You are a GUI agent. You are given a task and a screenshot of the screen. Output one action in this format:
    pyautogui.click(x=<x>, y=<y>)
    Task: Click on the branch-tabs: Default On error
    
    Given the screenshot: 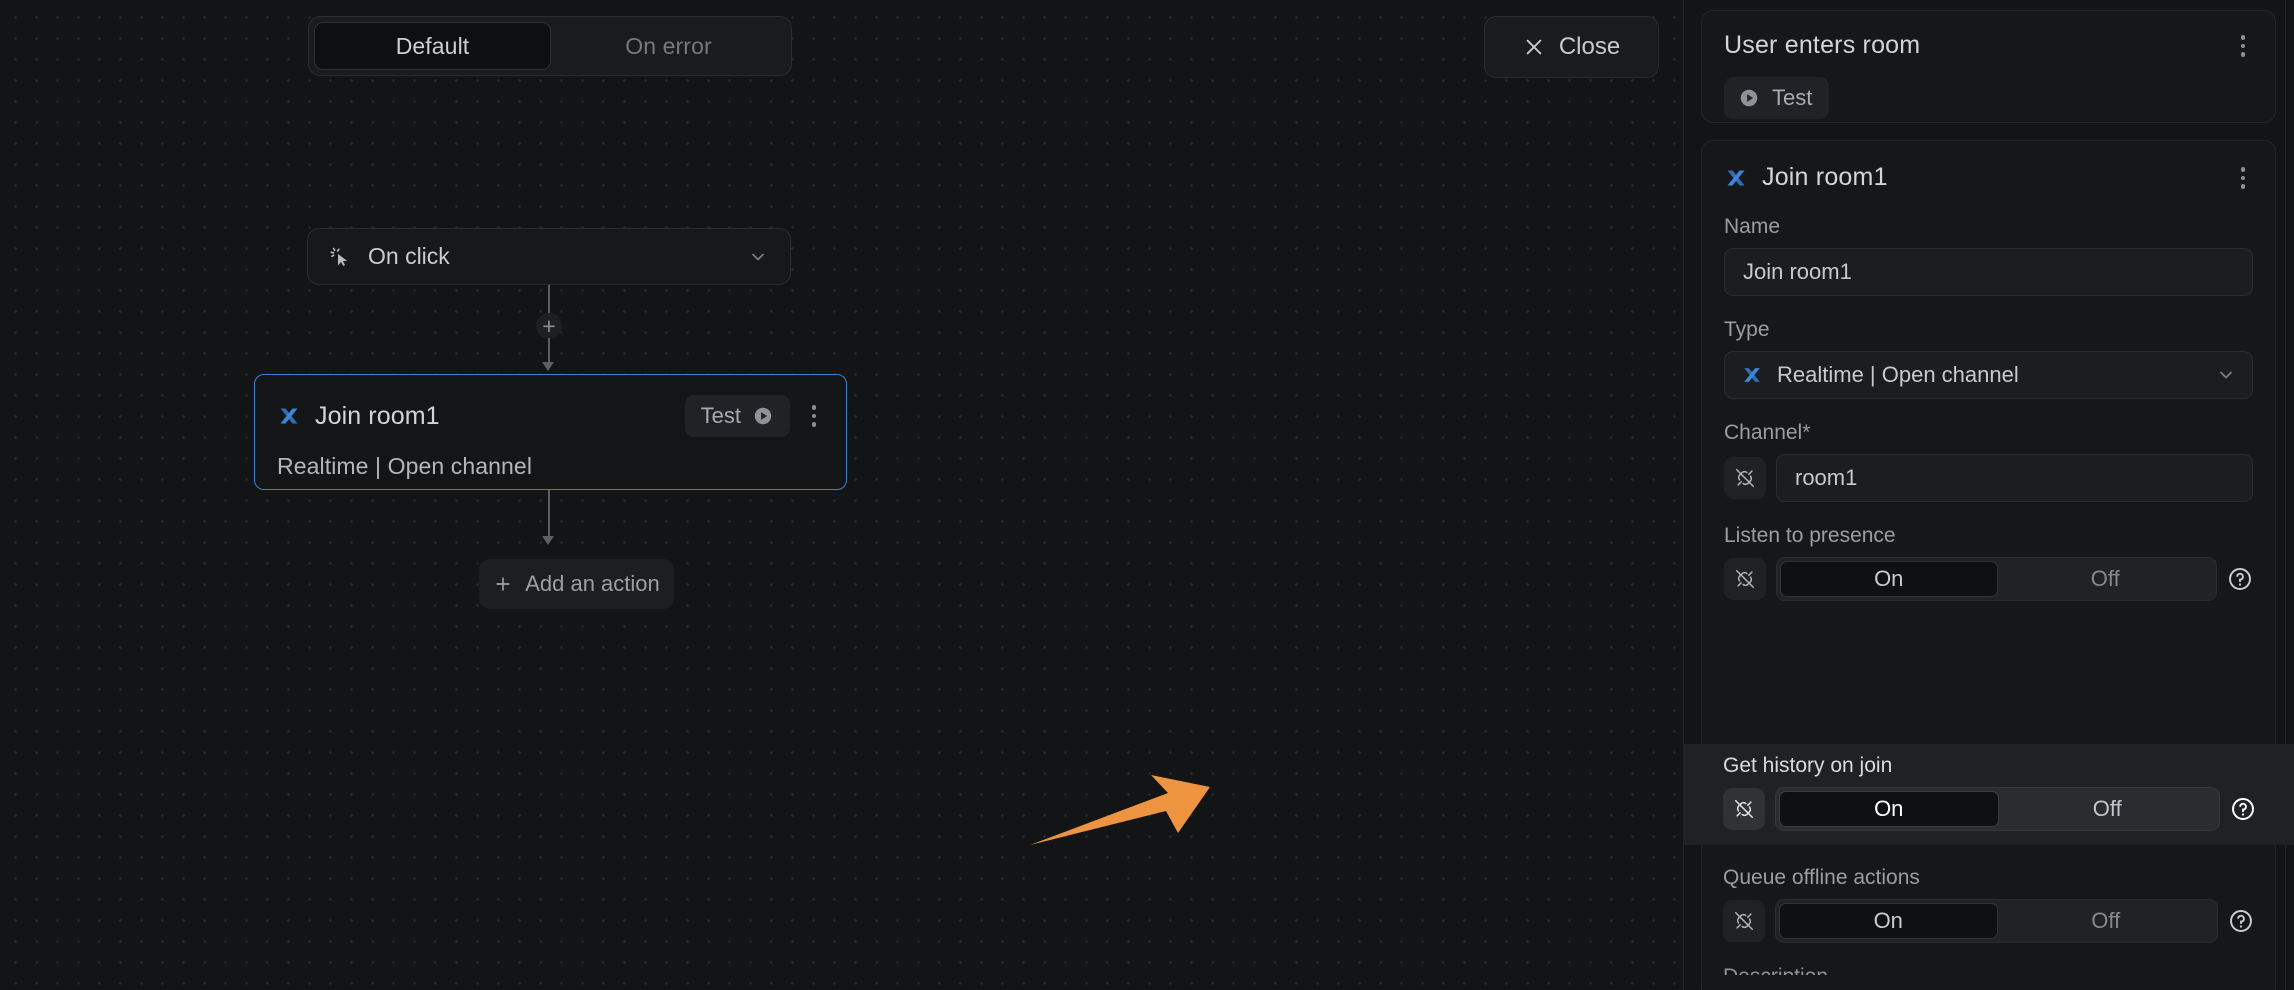 What is the action you would take?
    pyautogui.click(x=550, y=46)
    